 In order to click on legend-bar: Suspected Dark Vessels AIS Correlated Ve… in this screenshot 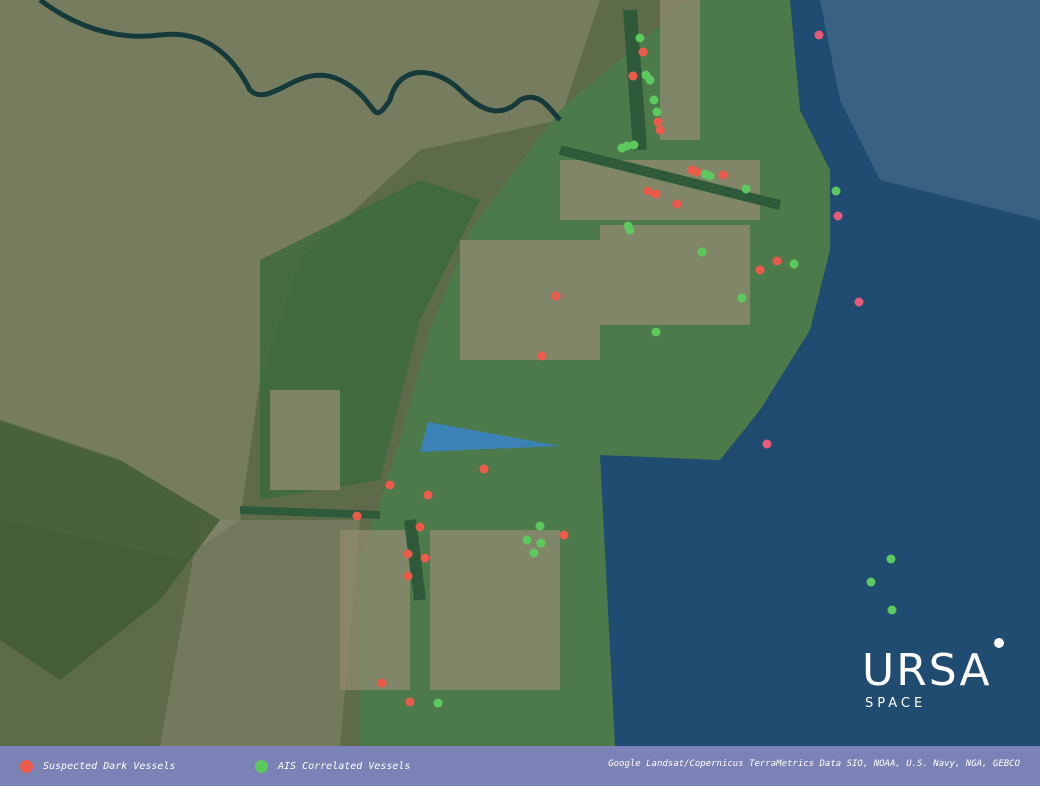, I will do `click(520, 766)`.